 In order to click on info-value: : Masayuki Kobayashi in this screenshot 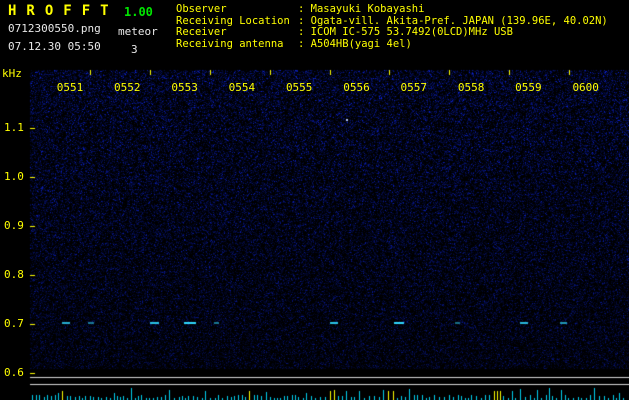, I will do `click(361, 9)`.